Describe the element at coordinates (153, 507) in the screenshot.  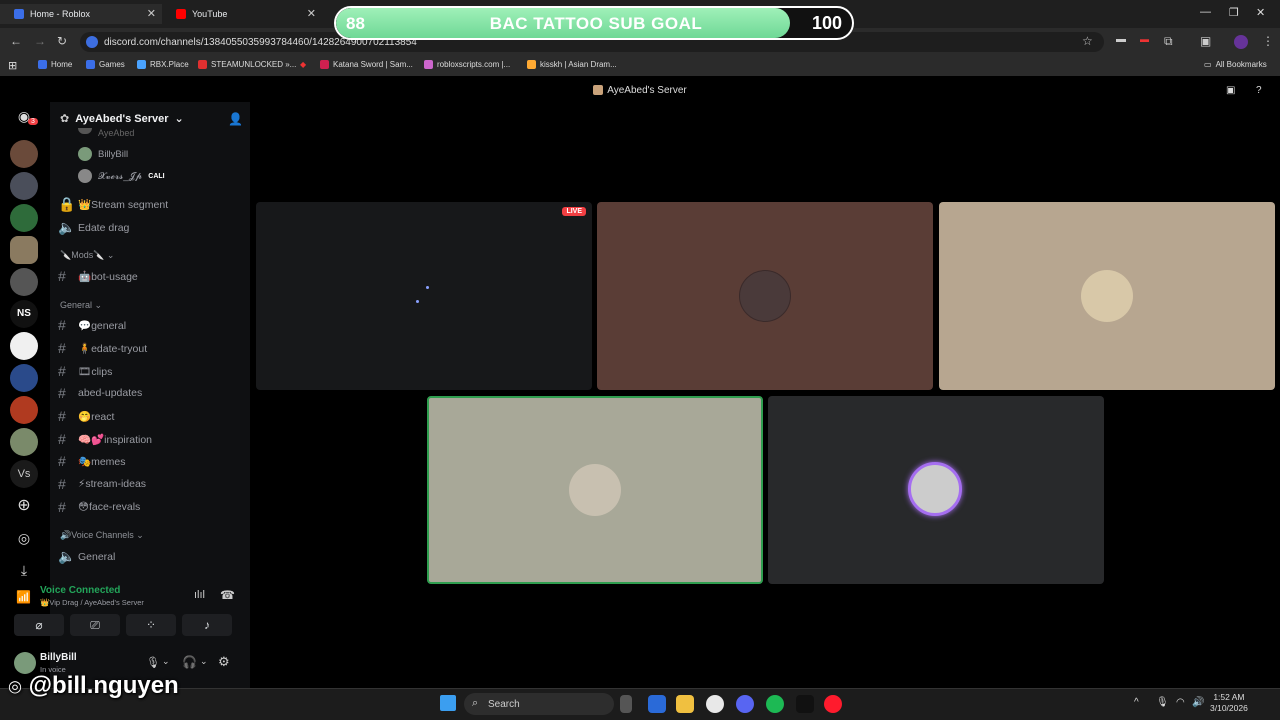
I see `channel-face-revals: # 😳face-revals` at that location.